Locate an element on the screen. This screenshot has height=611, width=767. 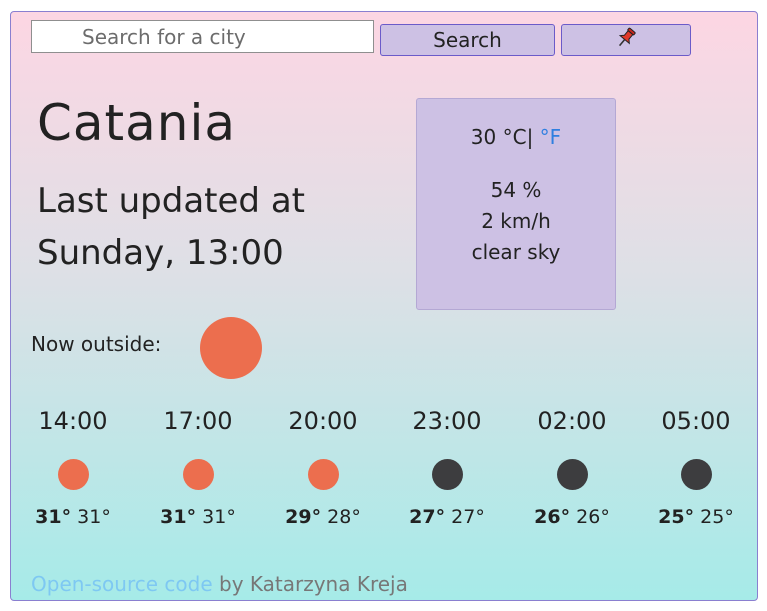
pin-icon is located at coordinates (626, 40).